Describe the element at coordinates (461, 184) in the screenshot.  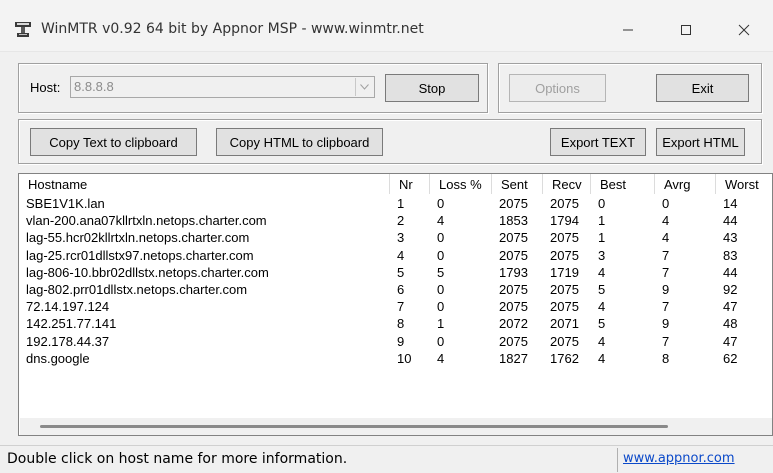
I see `column-header-loss: Loss %` at that location.